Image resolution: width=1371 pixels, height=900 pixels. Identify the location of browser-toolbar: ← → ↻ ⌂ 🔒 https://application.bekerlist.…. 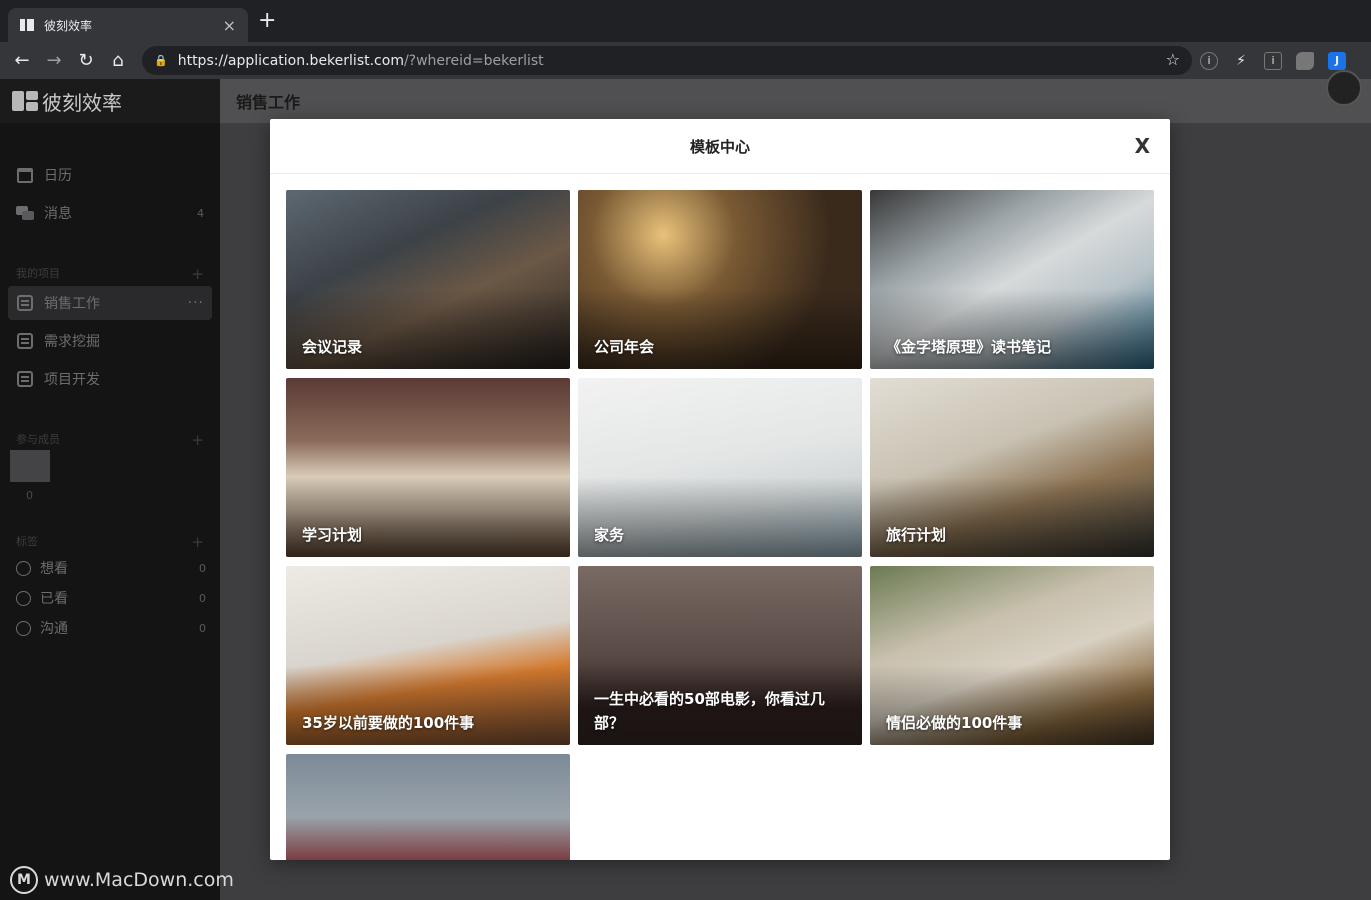
(685, 60).